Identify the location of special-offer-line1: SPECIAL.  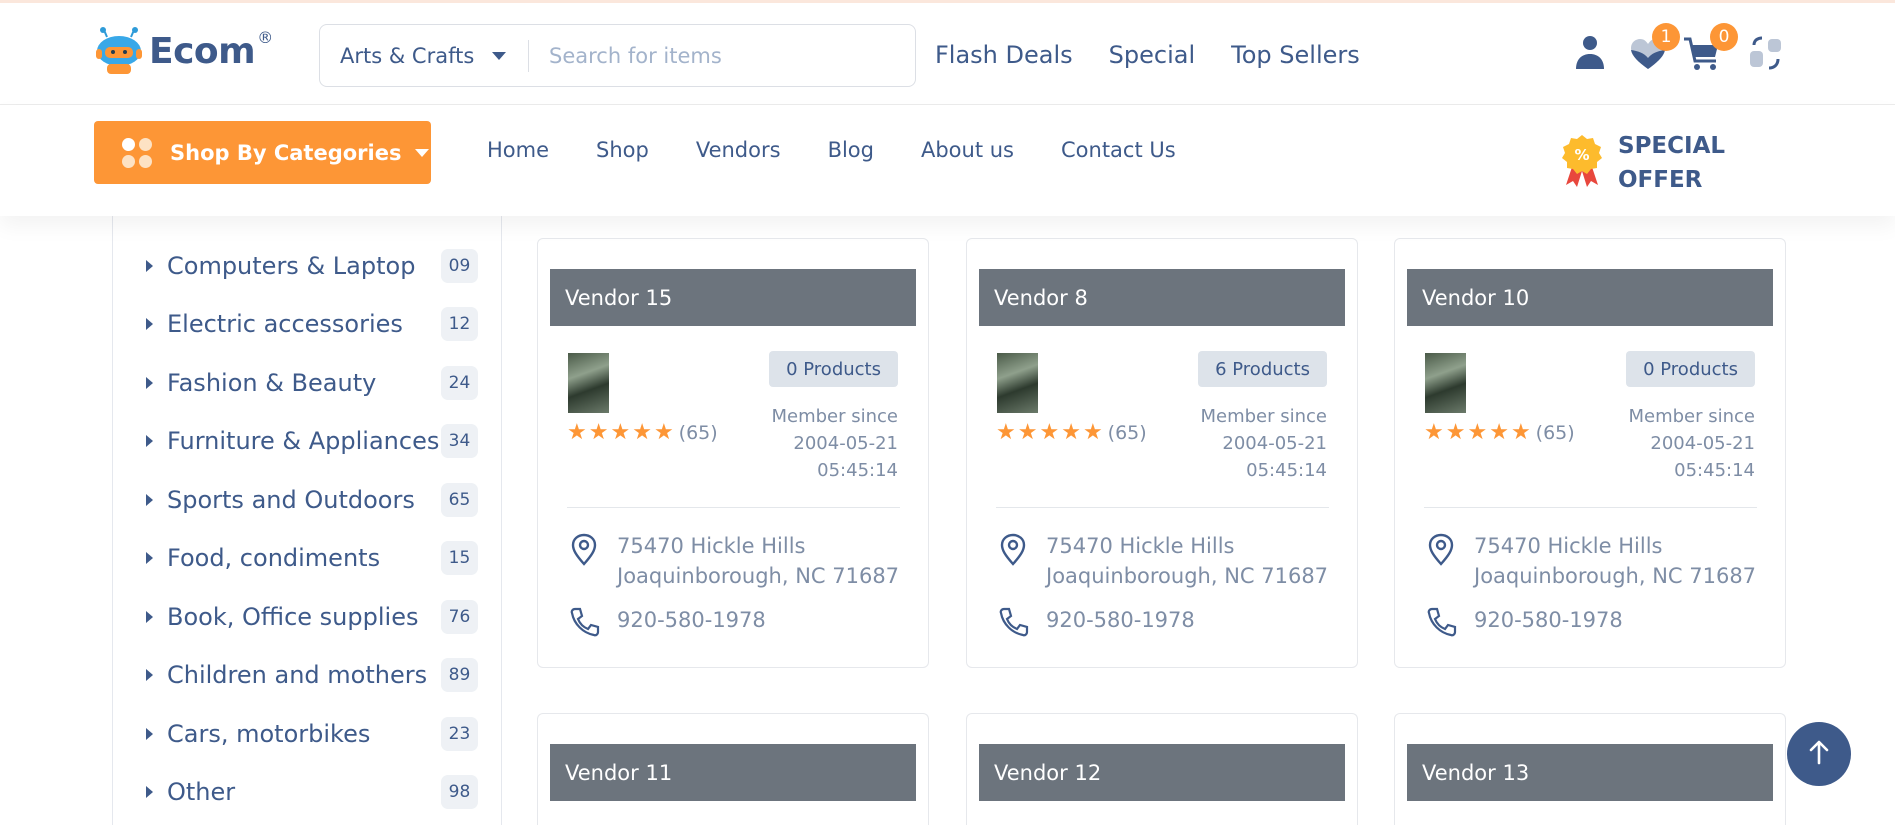
(1672, 146).